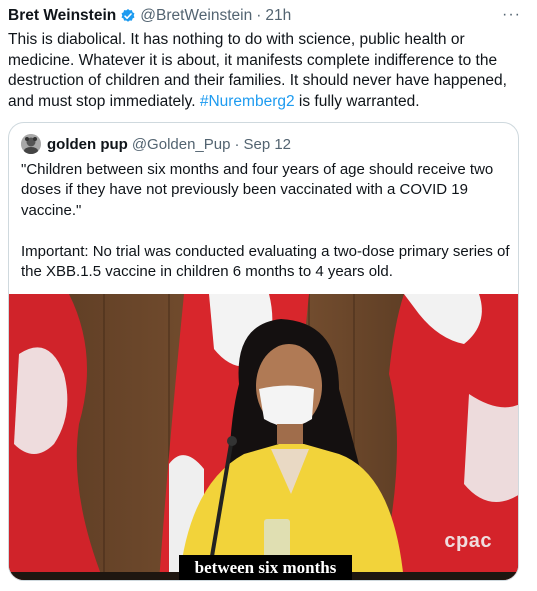 This screenshot has width=537, height=591. What do you see at coordinates (265, 567) in the screenshot?
I see `video-caption: between six months` at bounding box center [265, 567].